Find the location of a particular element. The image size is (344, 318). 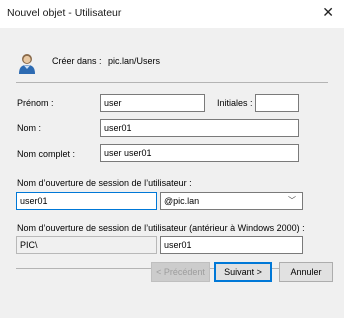

domain-suffix-value: @pic.lan is located at coordinates (182, 201).